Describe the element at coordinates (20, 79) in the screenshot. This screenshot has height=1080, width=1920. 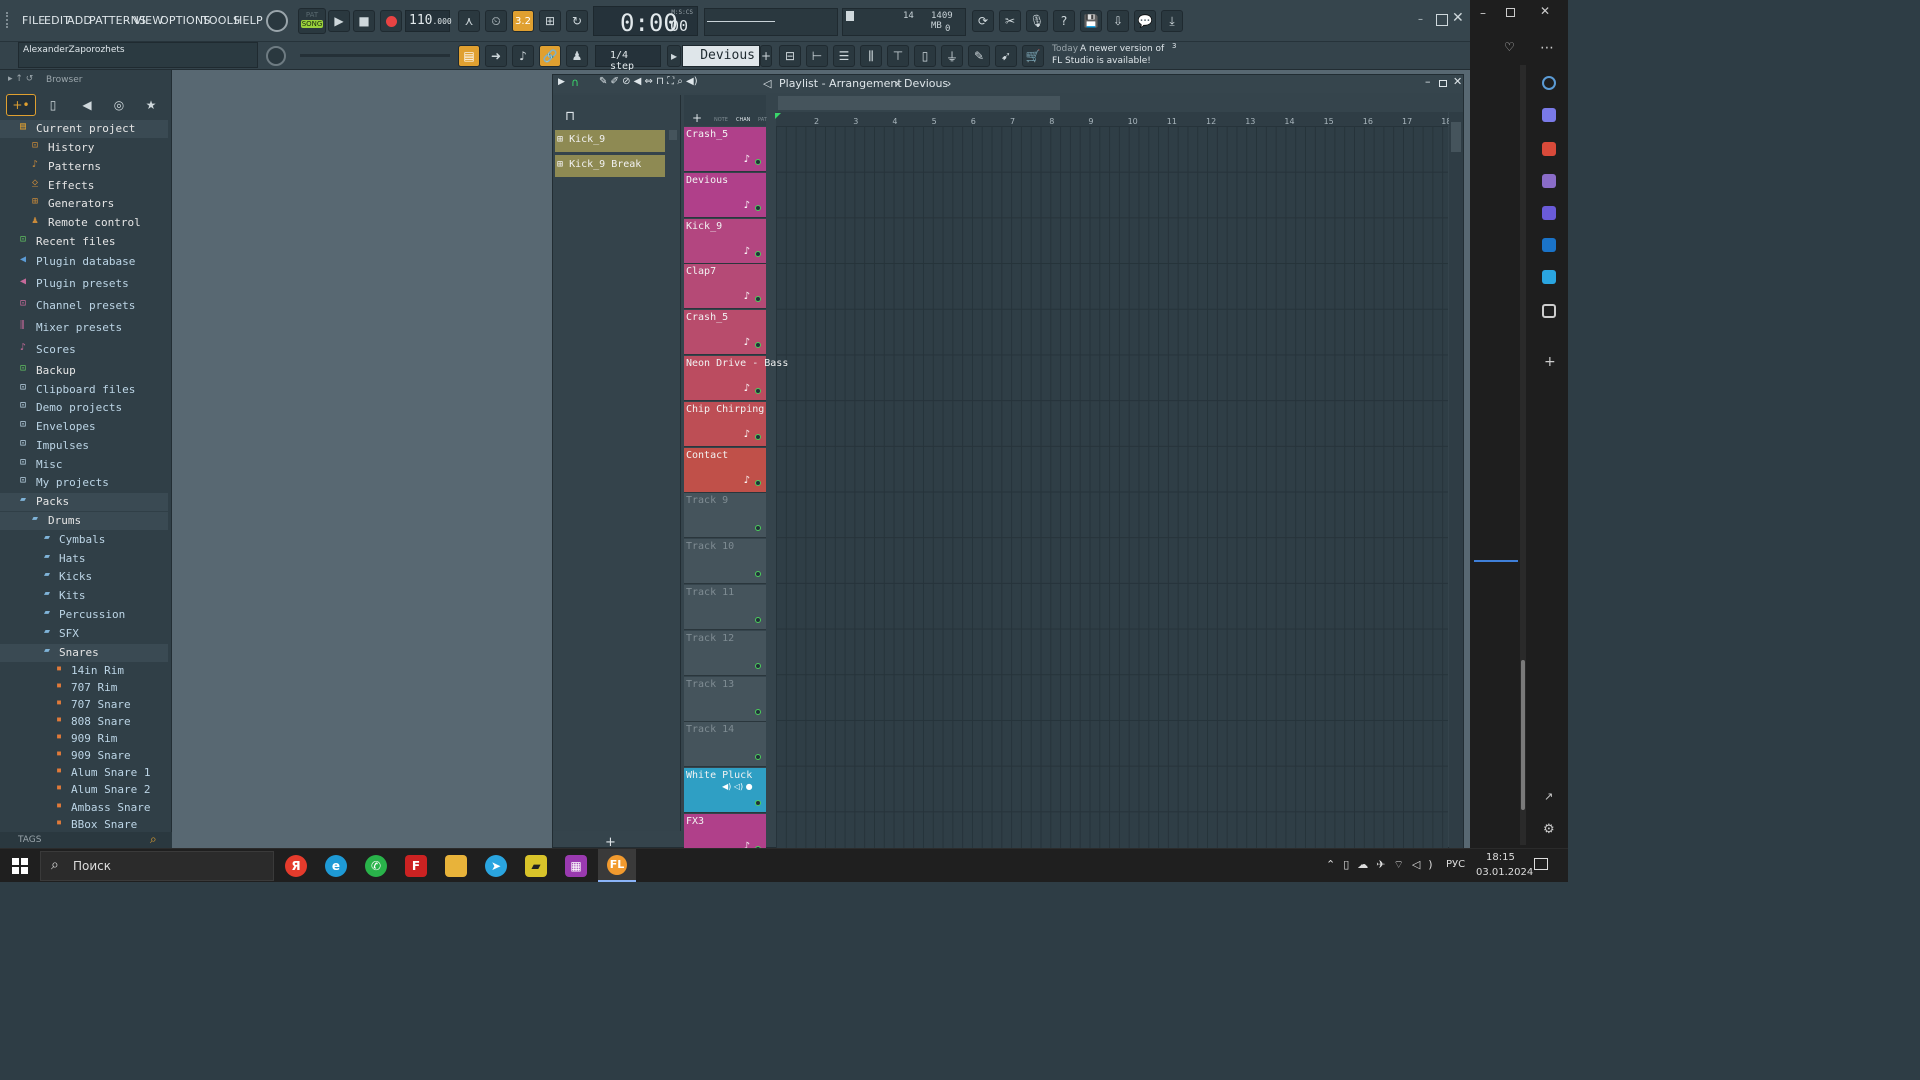
I see `browser-nav-icon: ▸ ↑ ↺` at that location.